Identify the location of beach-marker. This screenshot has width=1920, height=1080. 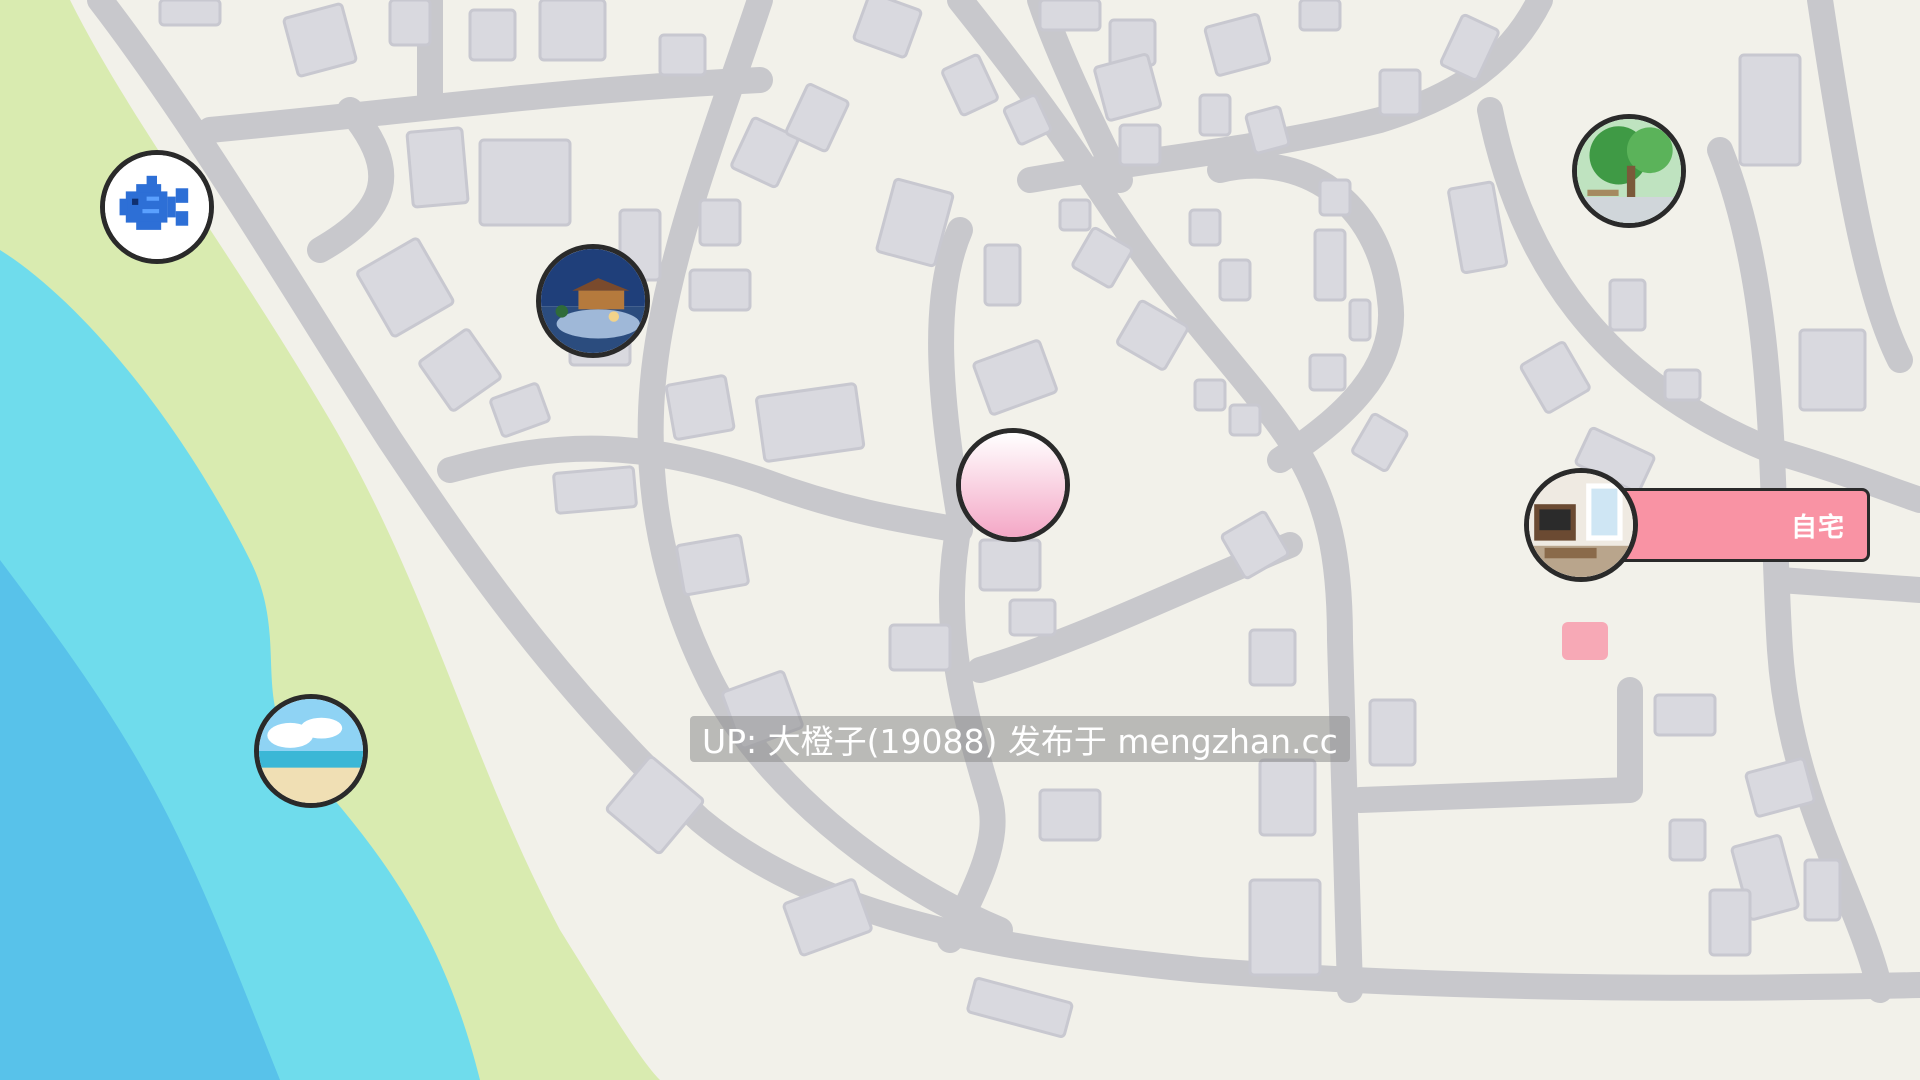
(311, 751).